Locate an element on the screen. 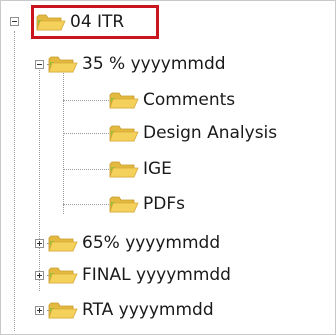  collapse-toggle-root is located at coordinates (14, 21).